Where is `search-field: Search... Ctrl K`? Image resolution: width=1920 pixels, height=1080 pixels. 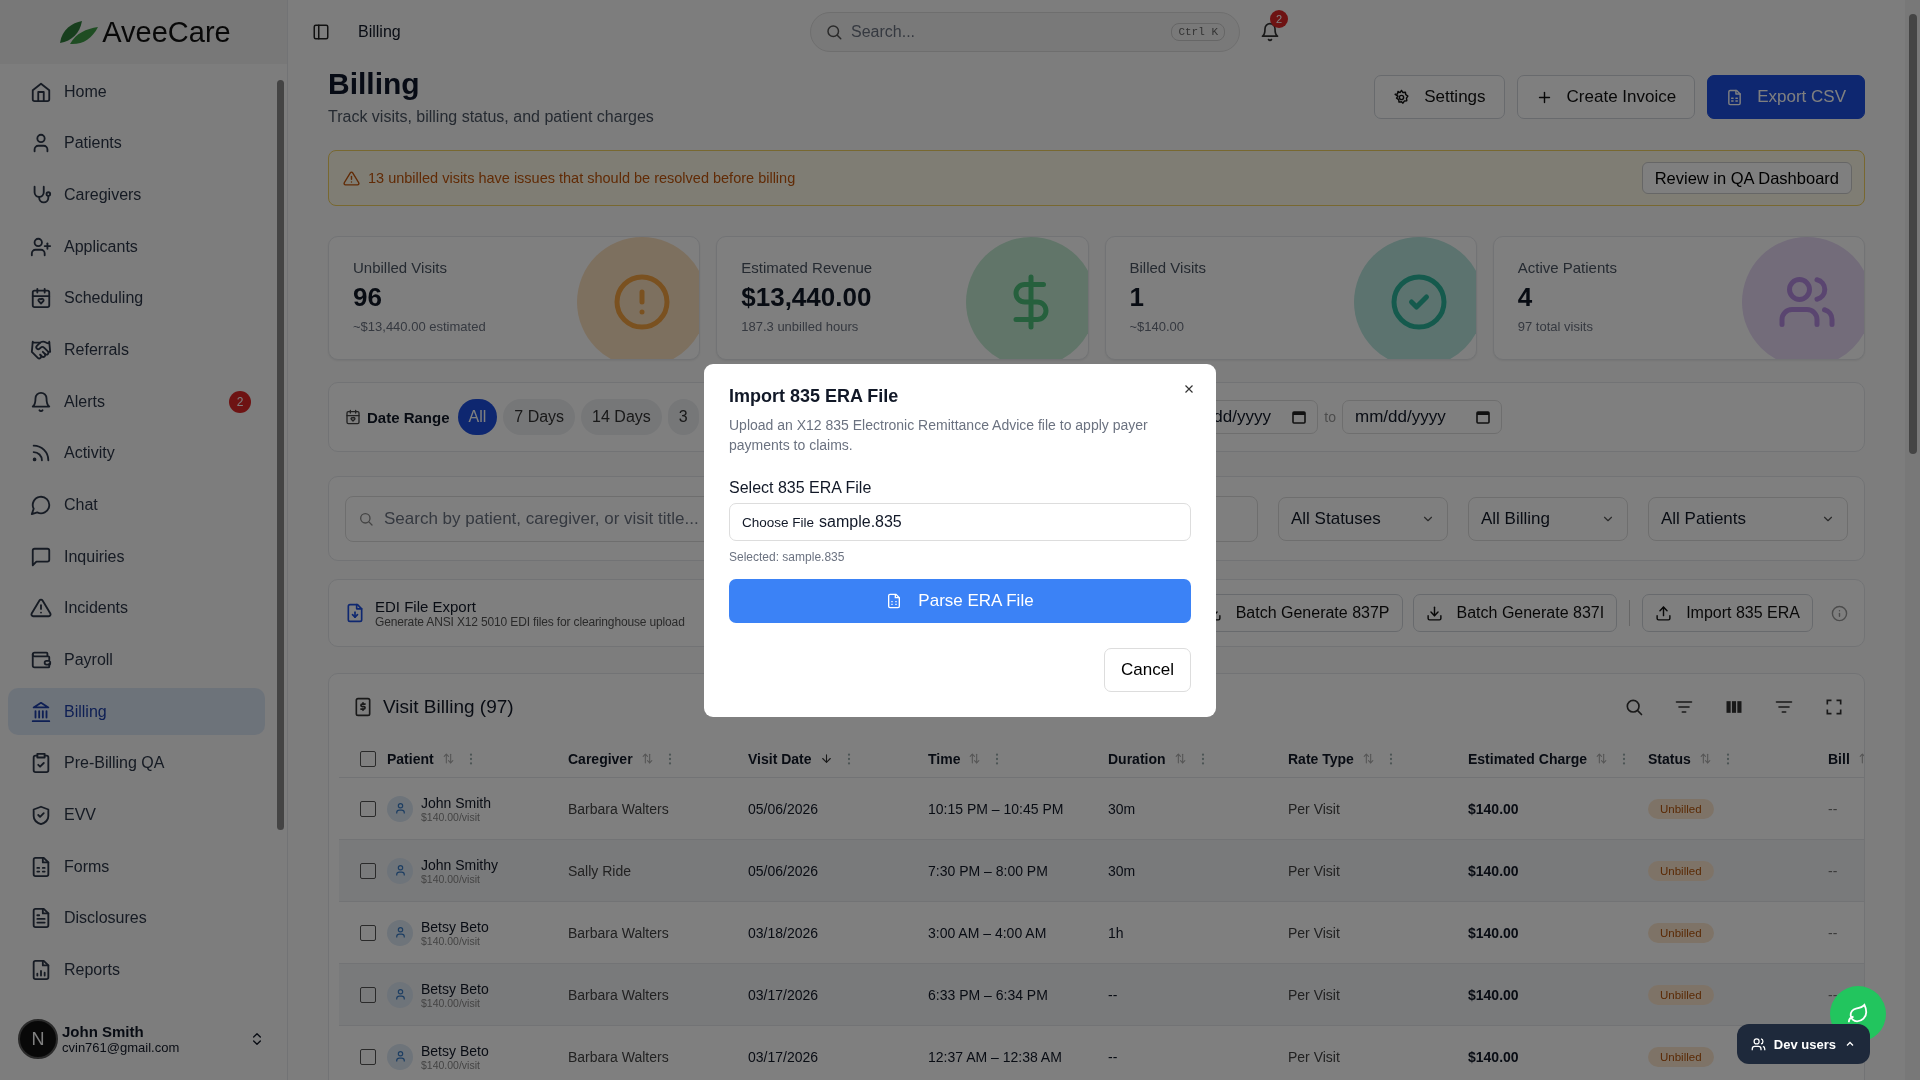
search-field: Search... Ctrl K is located at coordinates (1025, 32).